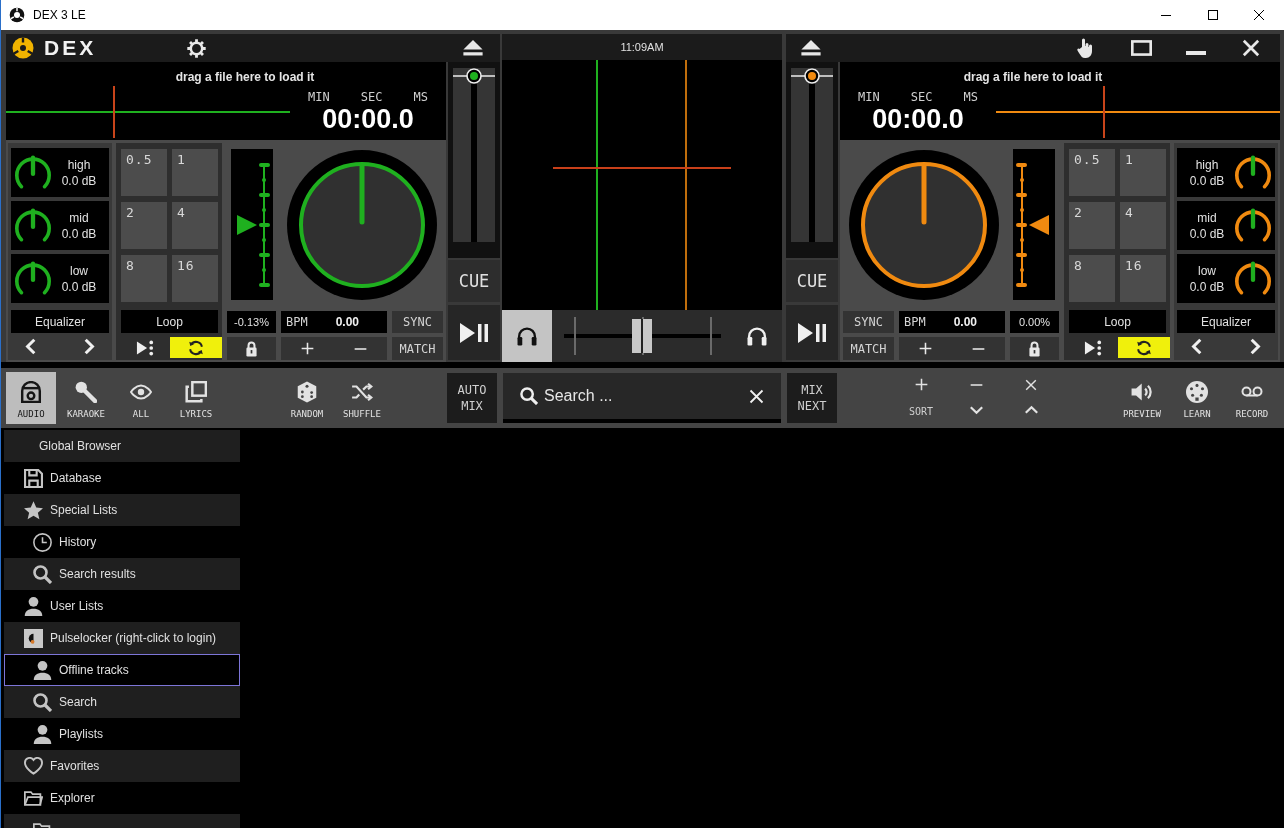 This screenshot has width=1284, height=828. What do you see at coordinates (1085, 48) in the screenshot?
I see `hand-pointer-icon` at bounding box center [1085, 48].